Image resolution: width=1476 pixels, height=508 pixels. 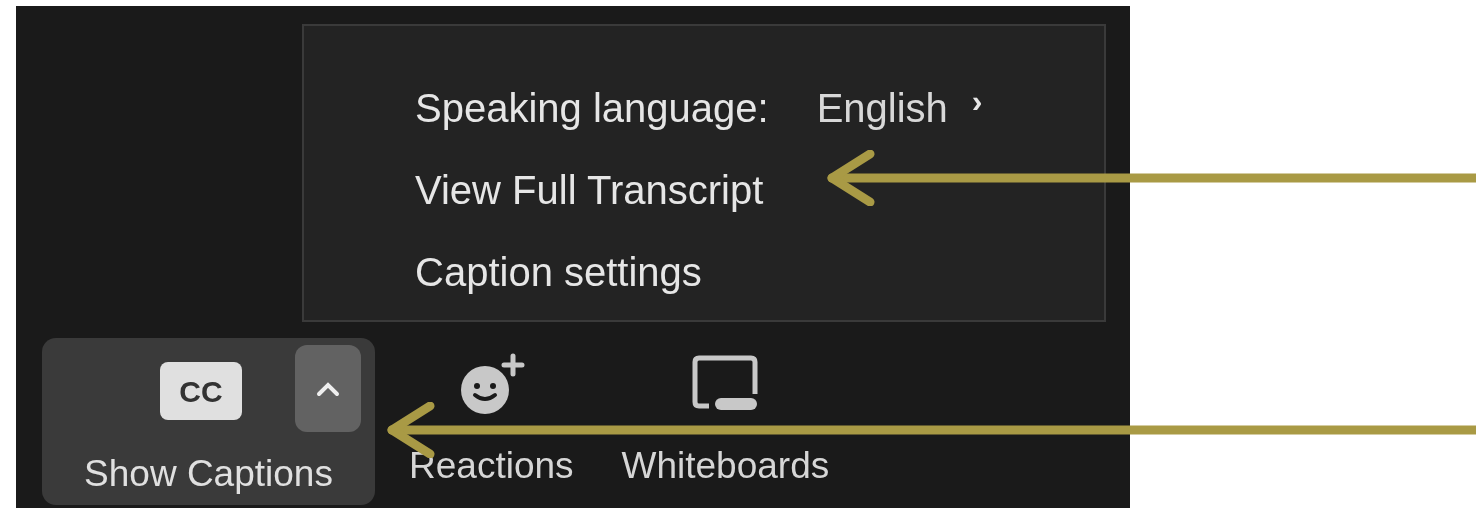 I want to click on menu-item: View Full Transcript, so click(x=759, y=190).